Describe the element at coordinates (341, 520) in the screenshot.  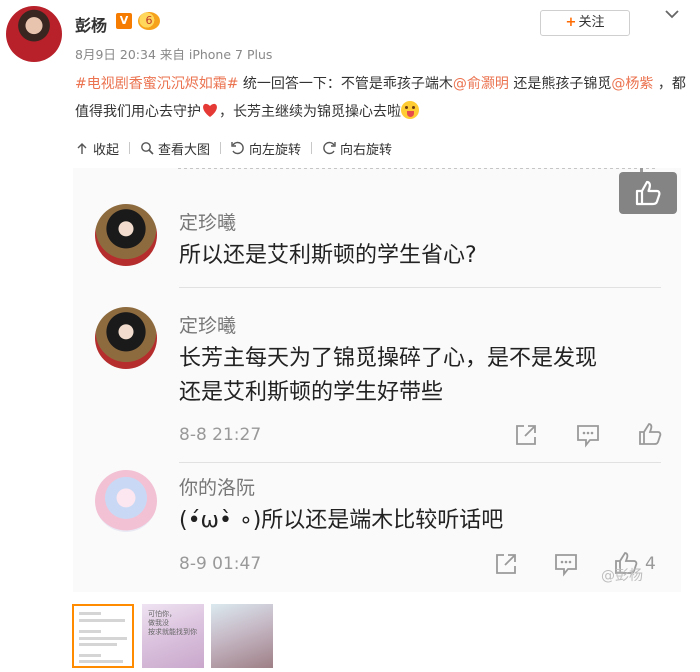
I see `comment-text: (•́ω•̀ ∘)所以还是端木比较听话吧` at that location.